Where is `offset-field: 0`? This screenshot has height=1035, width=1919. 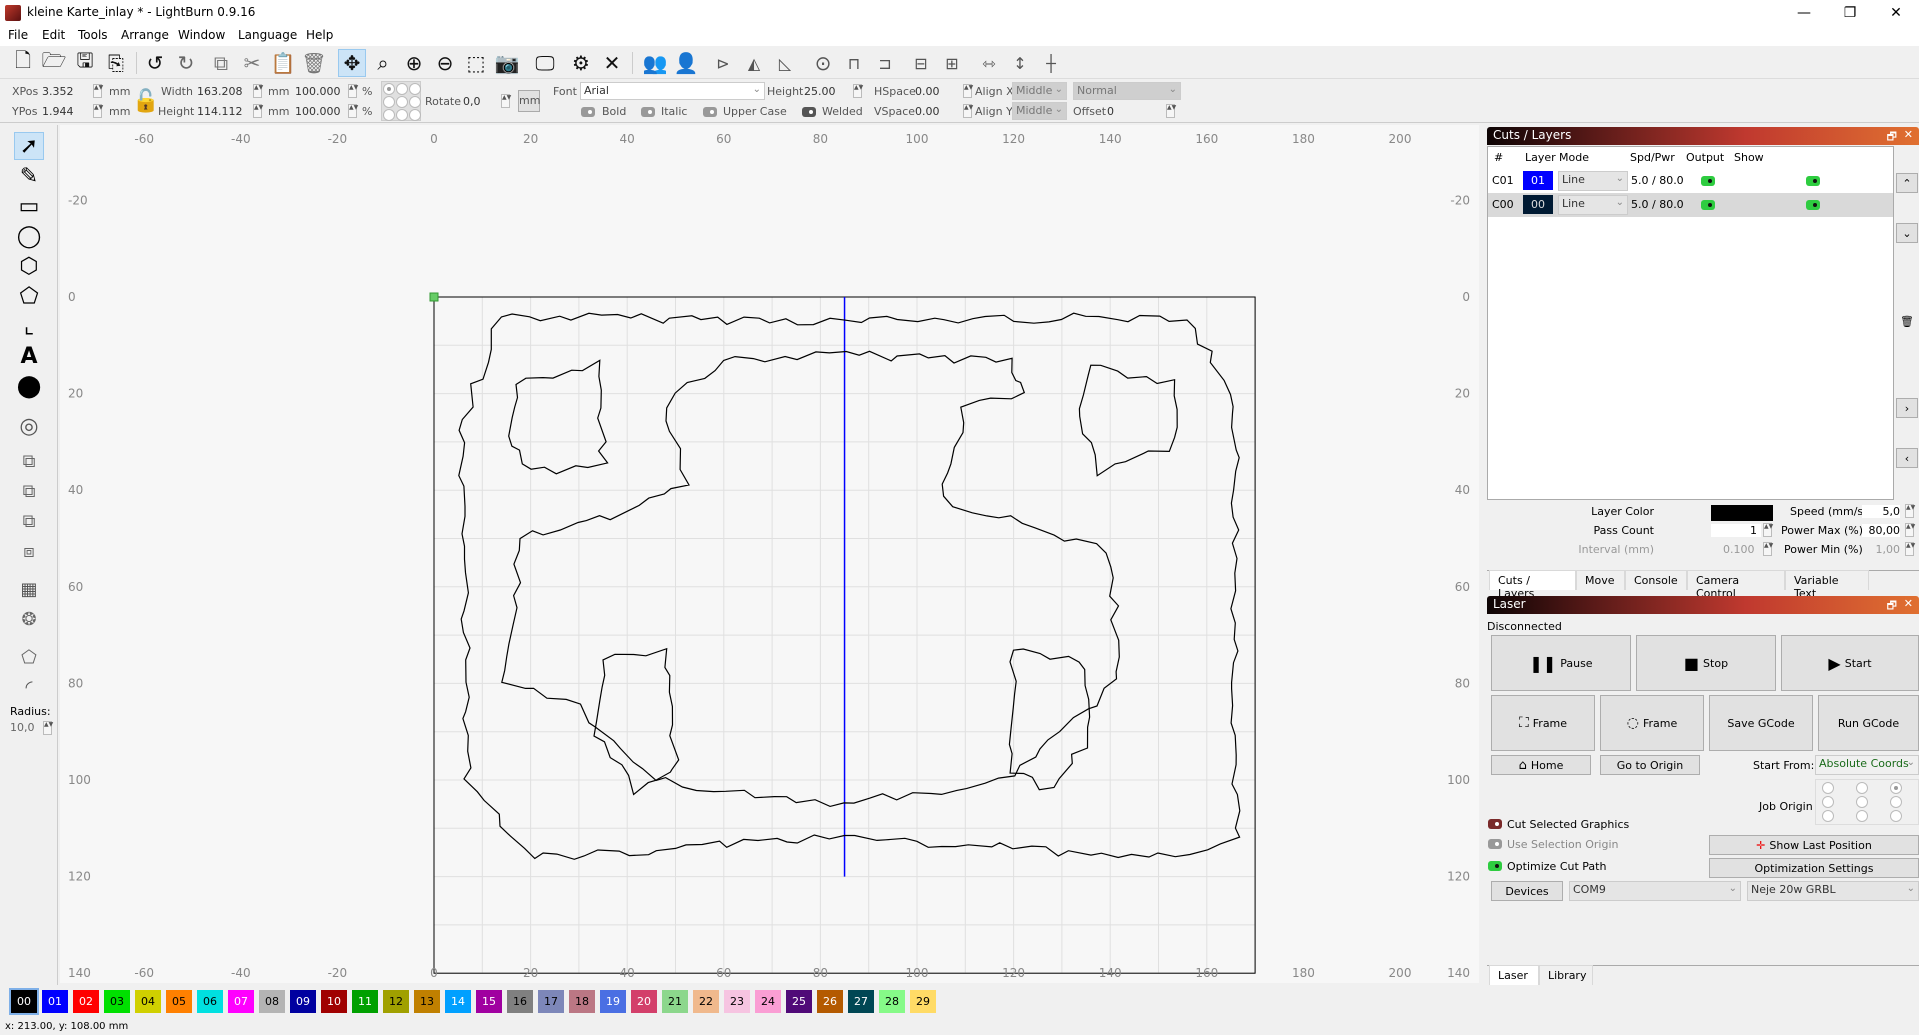 offset-field: 0 is located at coordinates (1110, 111).